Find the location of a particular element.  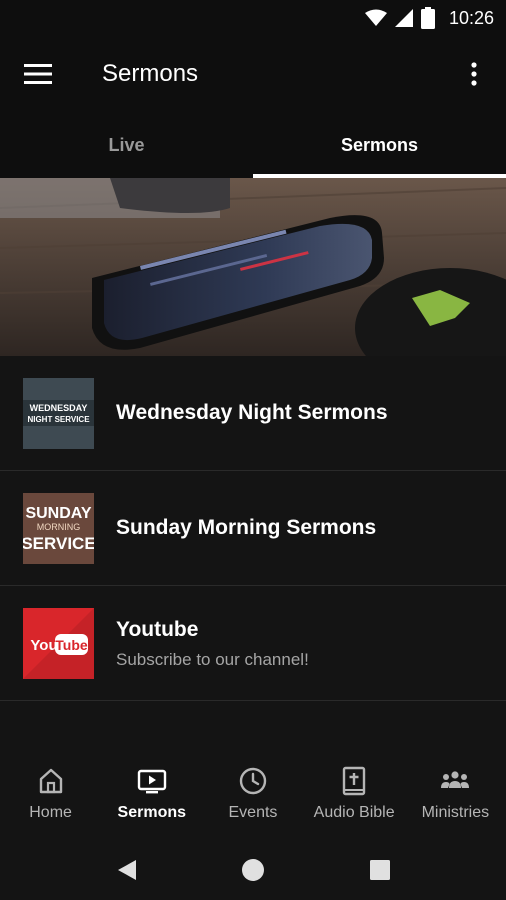

sunday-thumbnail: SUNDAY MORNING SERVICE is located at coordinates (58, 528).